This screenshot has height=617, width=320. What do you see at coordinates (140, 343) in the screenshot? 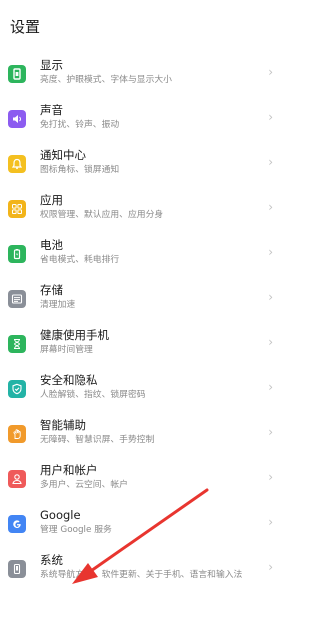
I see `list-item-digital-balance: 健康使用手机 屏幕时间管理 ›` at bounding box center [140, 343].